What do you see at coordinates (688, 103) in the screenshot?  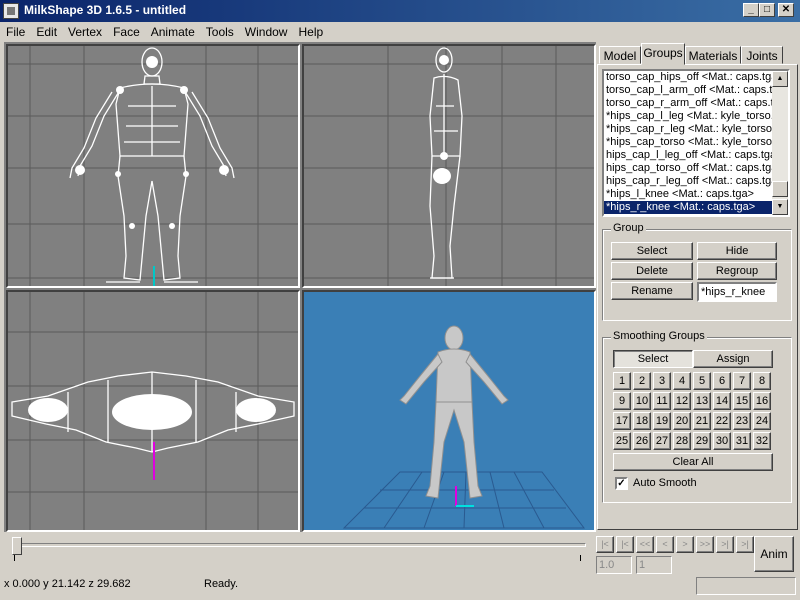 I see `list-item: torso_cap_r_arm_off <Mat.: caps.tga>` at bounding box center [688, 103].